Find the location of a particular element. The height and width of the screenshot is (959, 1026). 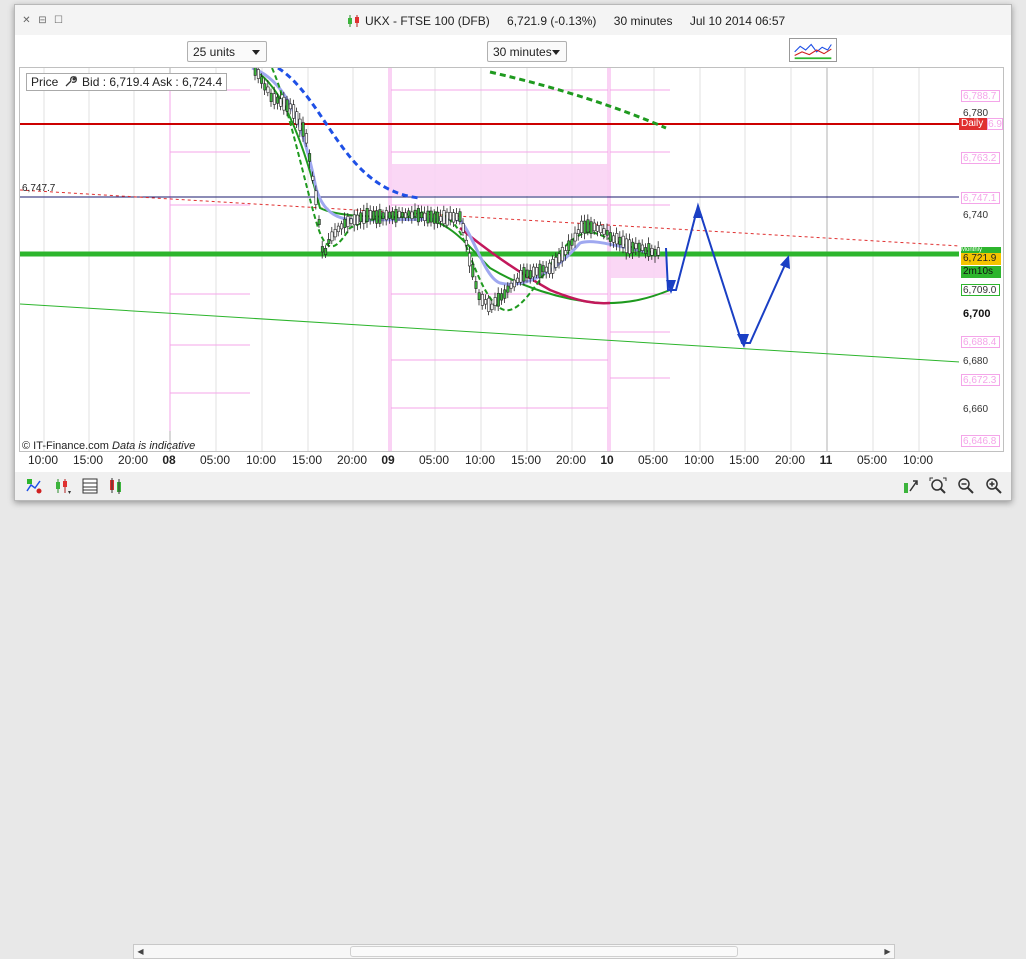

units-select-value: 25 units is located at coordinates (214, 52).